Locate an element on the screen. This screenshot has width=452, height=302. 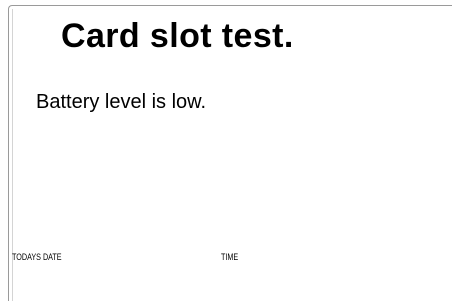
todays-date-label: TODAYS DATE is located at coordinates (37, 257).